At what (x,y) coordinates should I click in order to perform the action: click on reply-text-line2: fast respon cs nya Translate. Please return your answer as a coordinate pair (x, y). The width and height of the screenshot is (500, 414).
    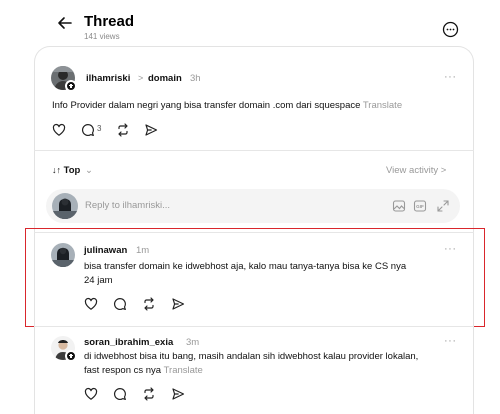
    Looking at the image, I should click on (143, 371).